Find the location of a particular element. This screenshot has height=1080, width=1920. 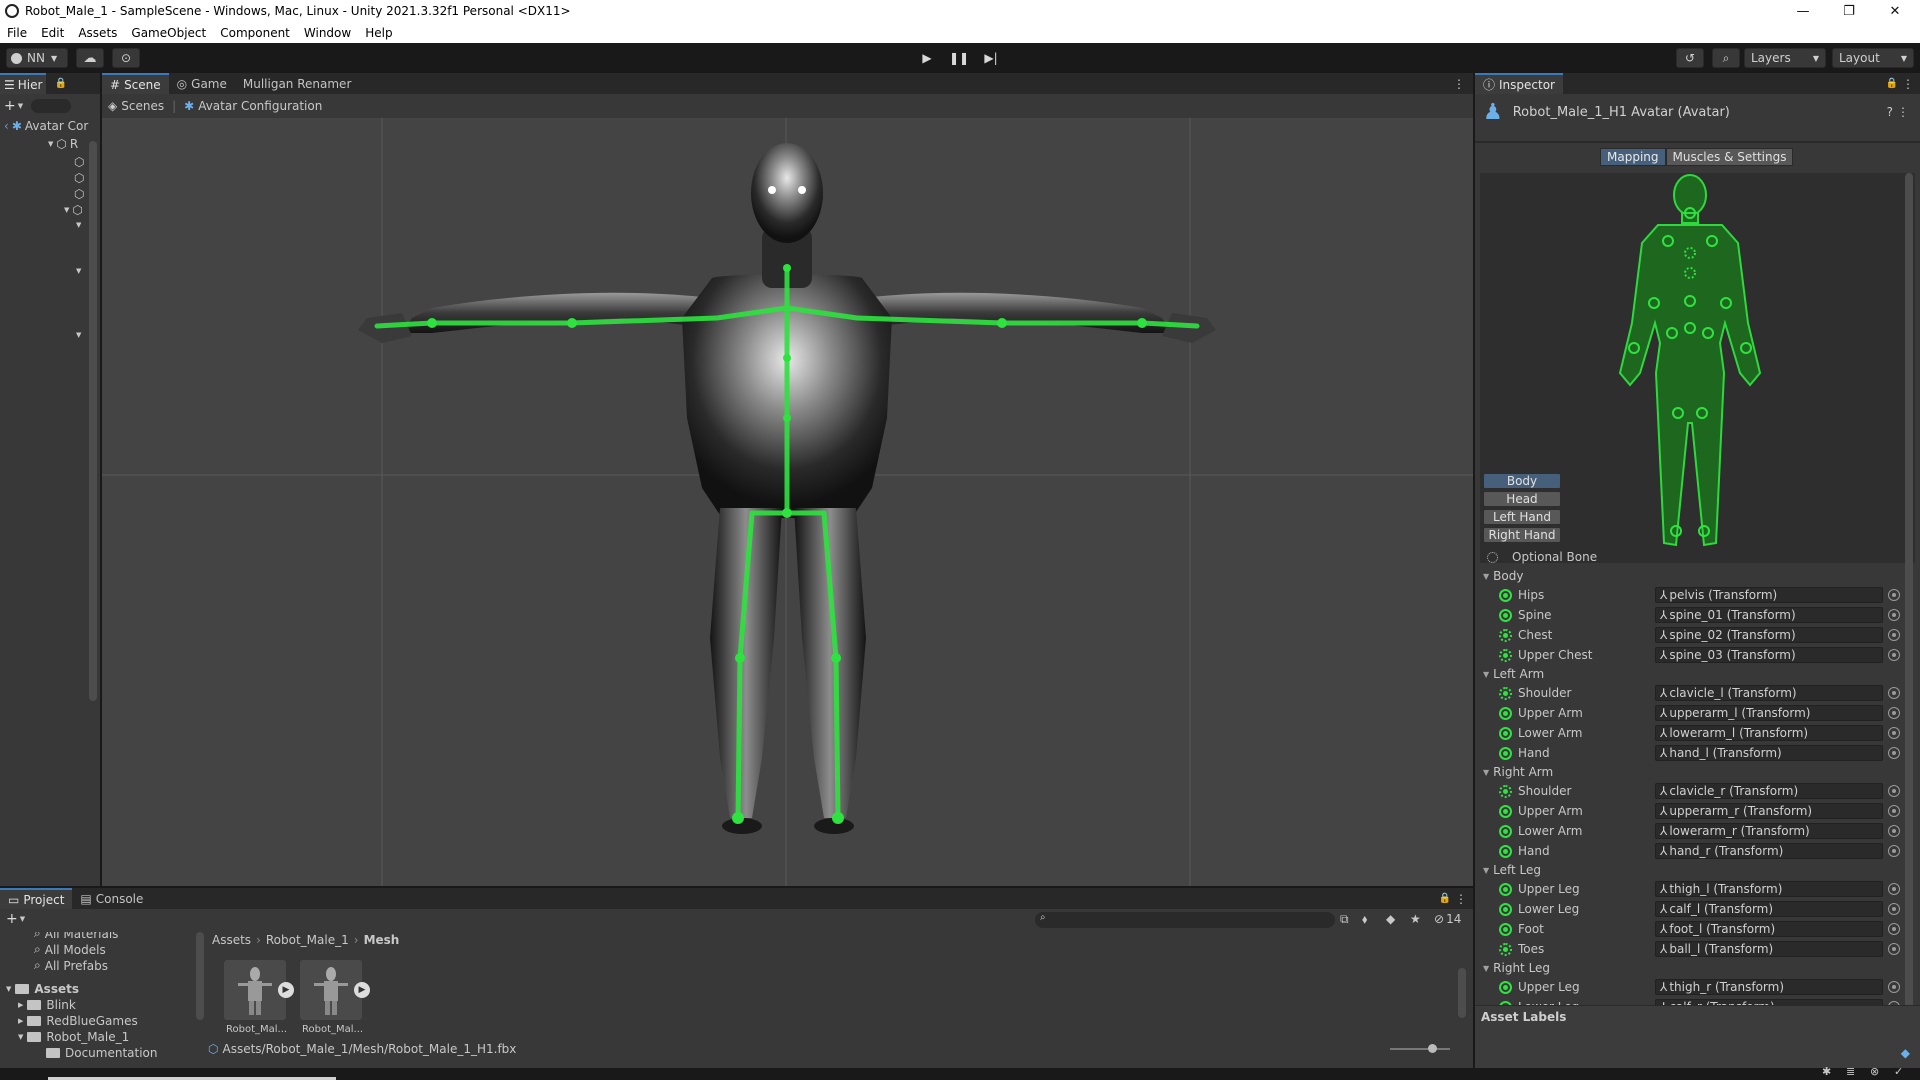

bone-field-spine: ⅄ spine_01 (Transform) is located at coordinates (1769, 615).